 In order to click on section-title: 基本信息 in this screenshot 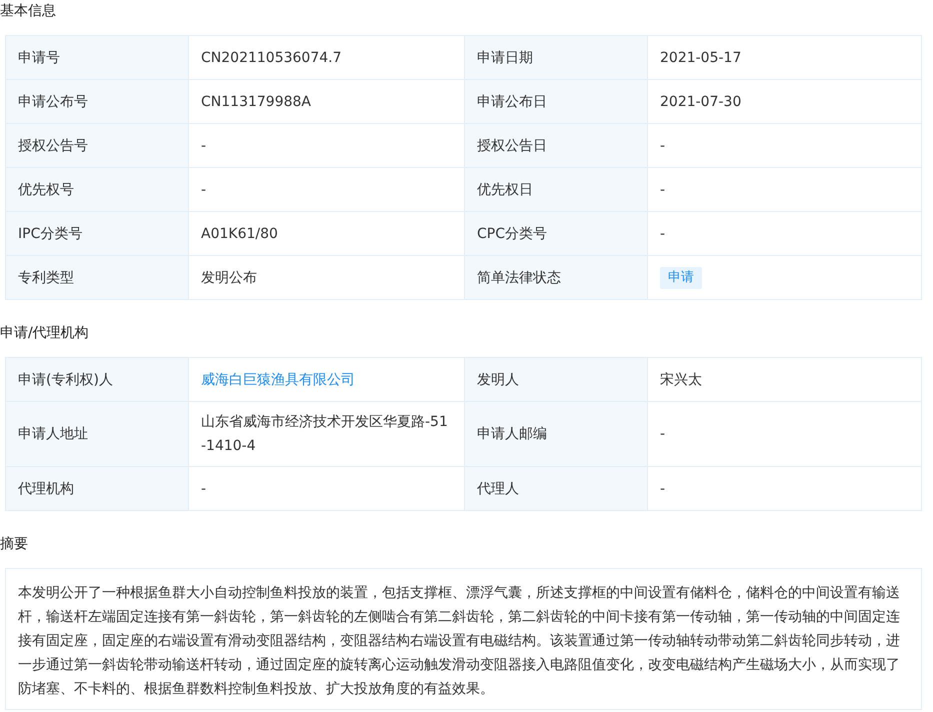, I will do `click(28, 11)`.